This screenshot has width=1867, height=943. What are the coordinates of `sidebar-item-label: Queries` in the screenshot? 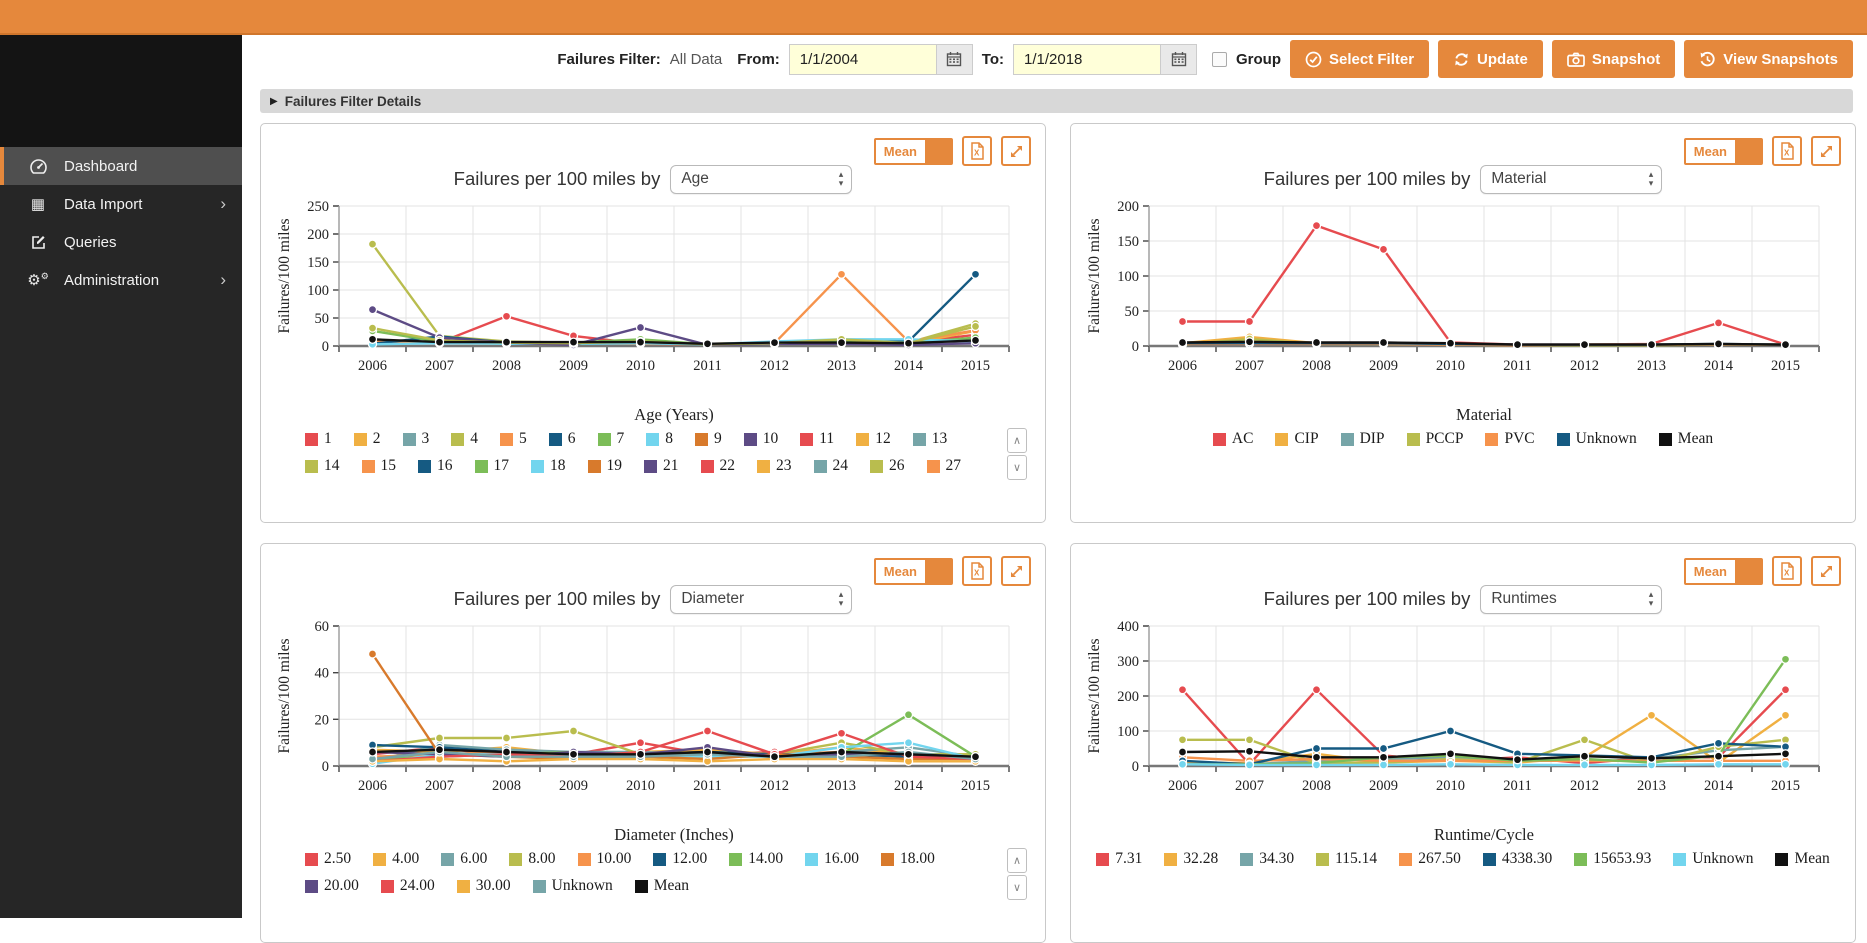 It's located at (90, 242).